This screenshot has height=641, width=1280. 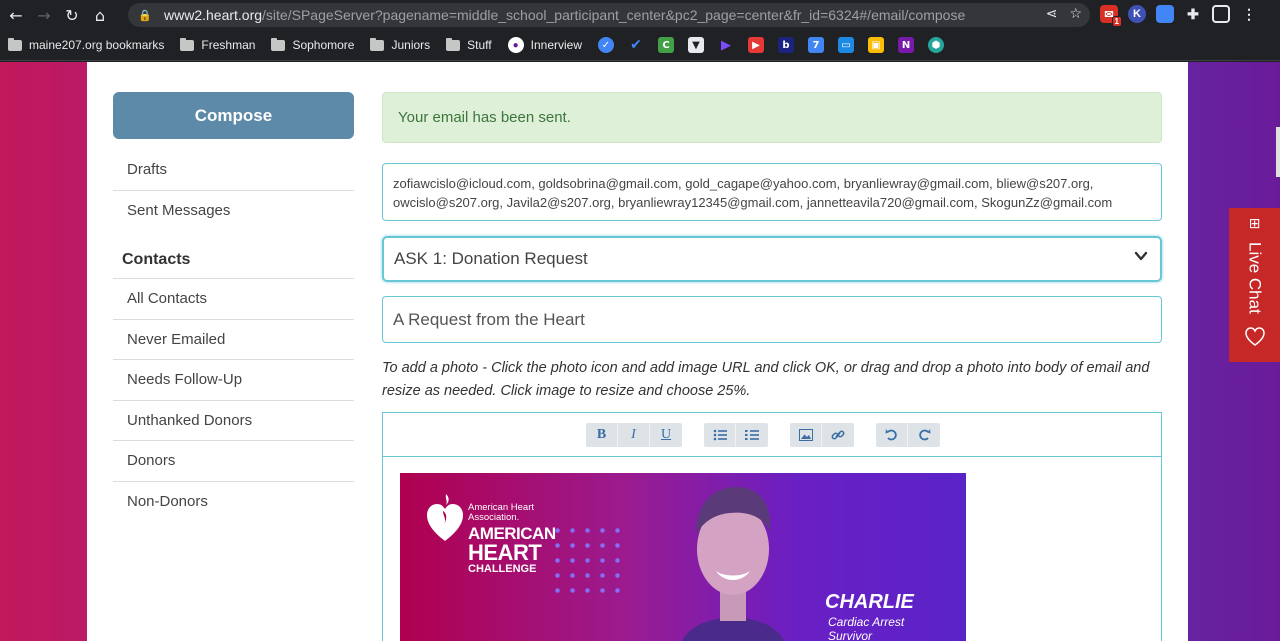 I want to click on bullet-list-icon, so click(x=720, y=434).